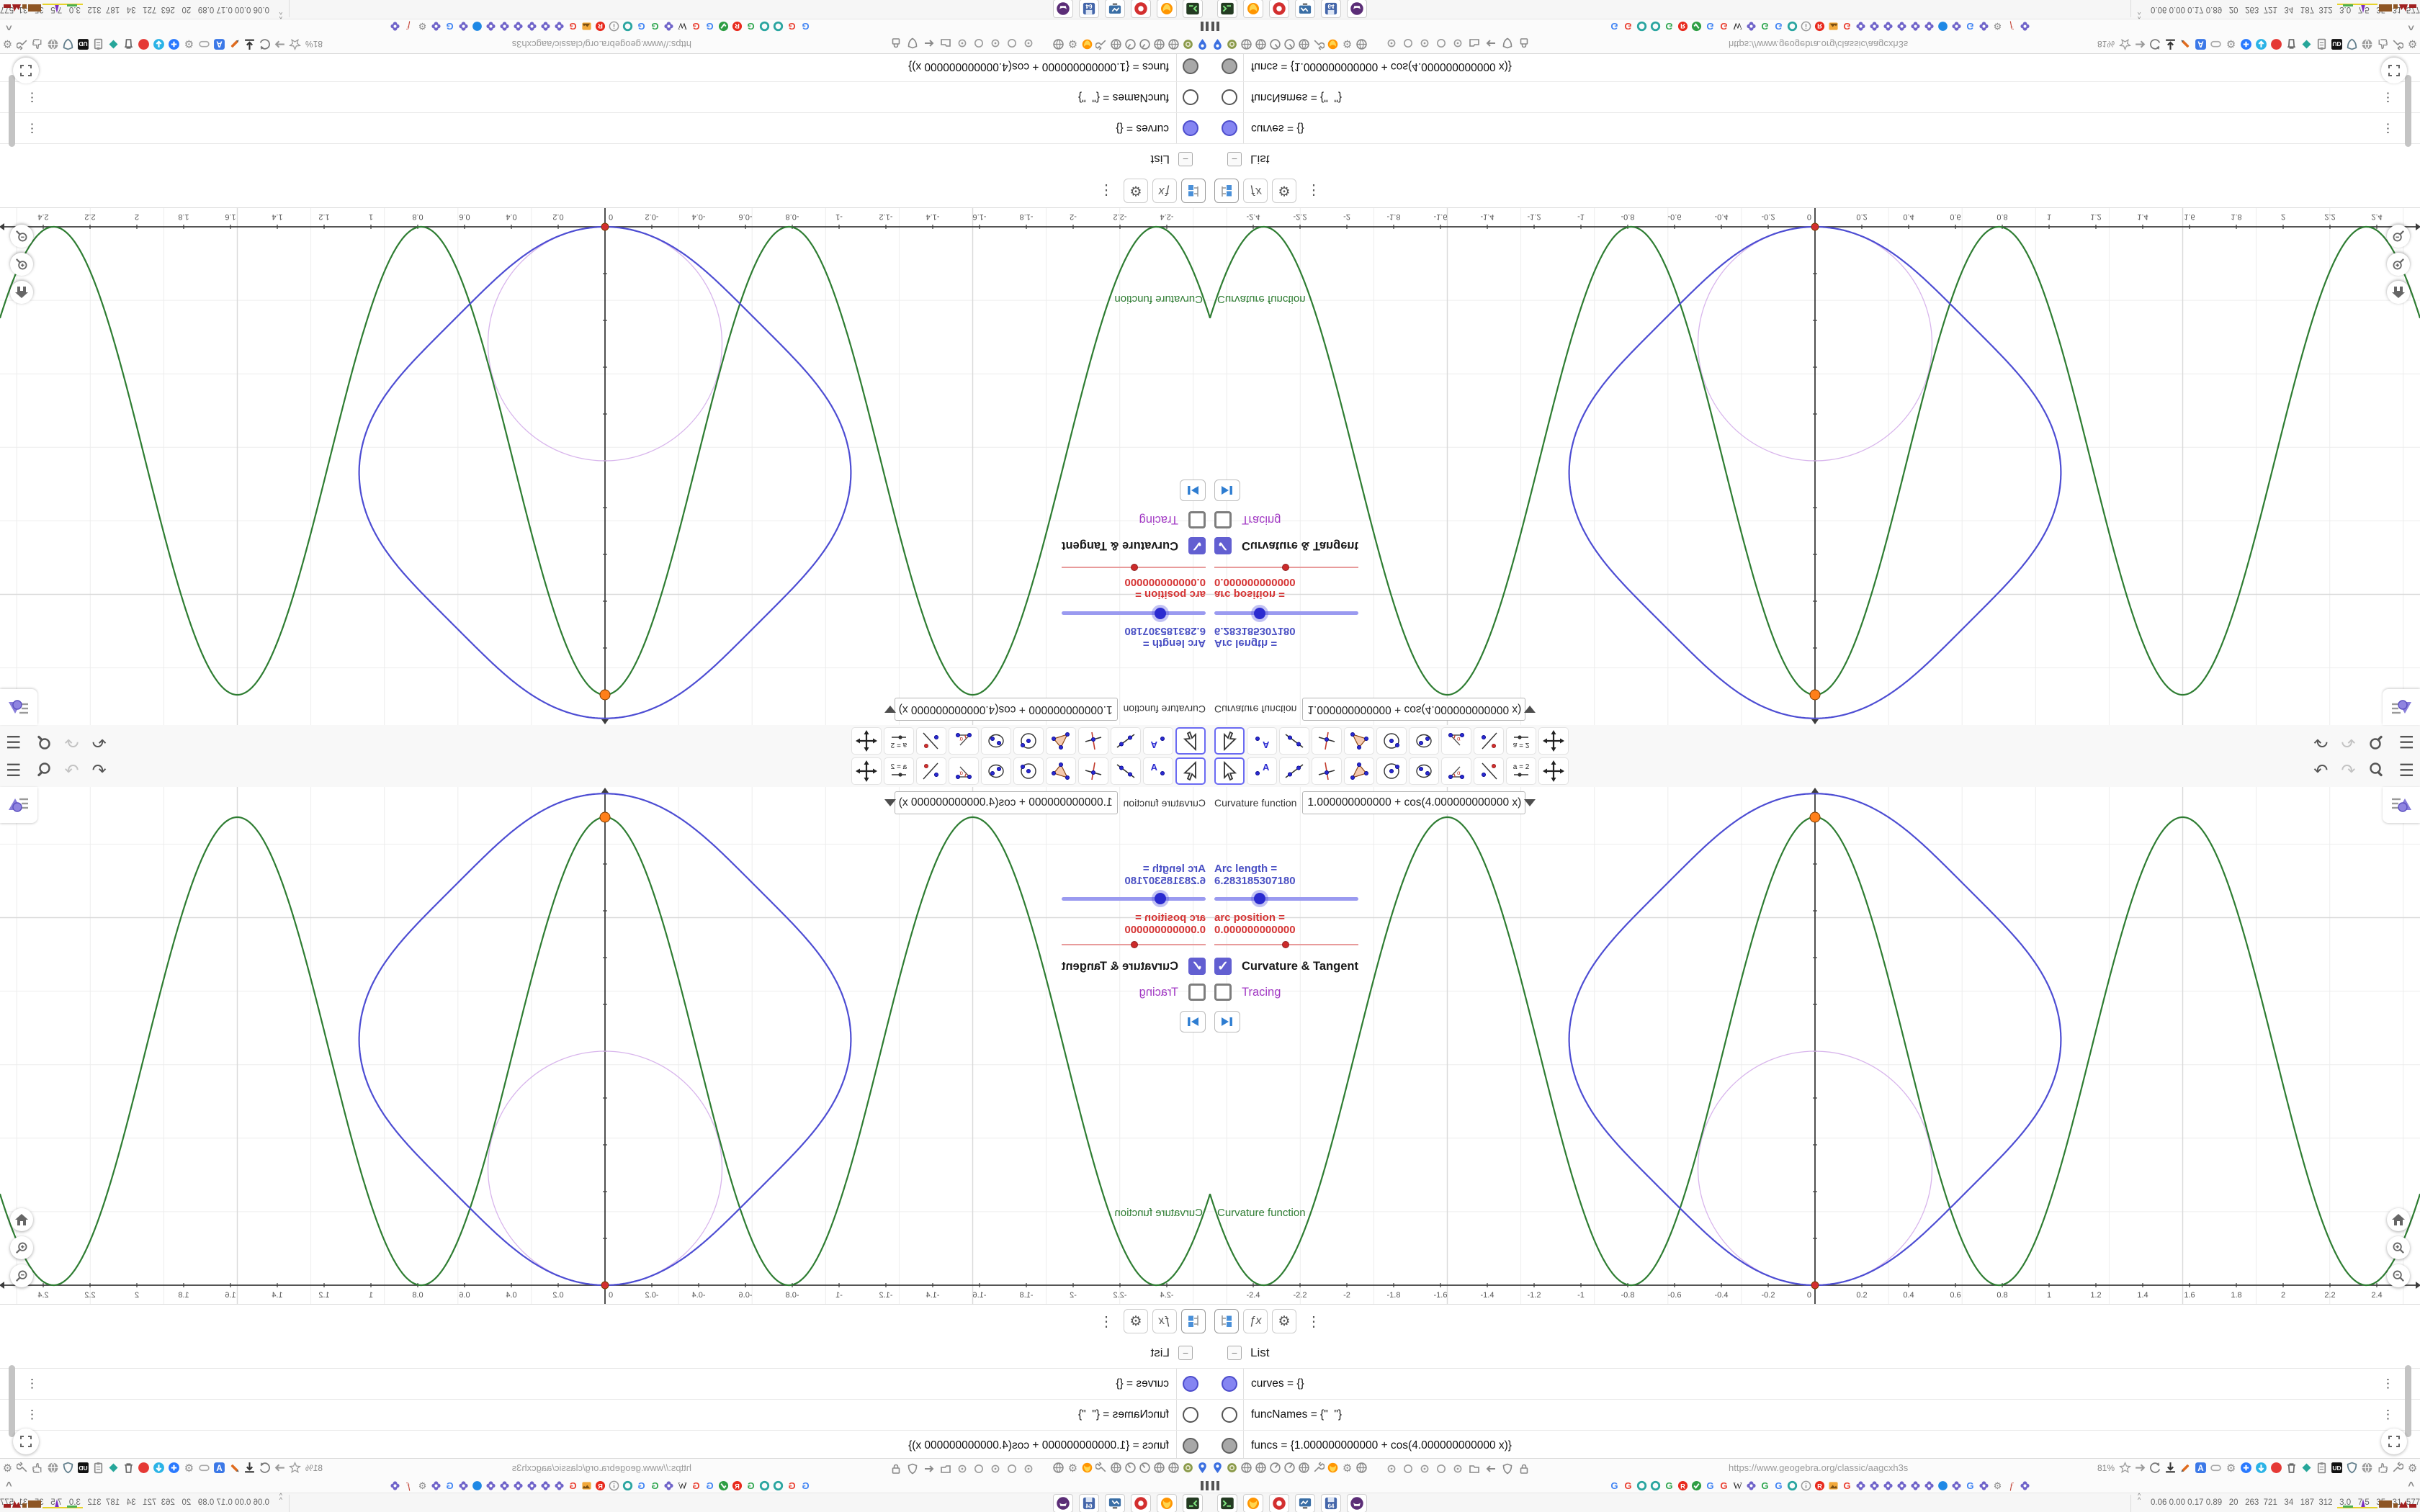 The width and height of the screenshot is (2420, 1512). I want to click on circle-icon, so click(1012, 41).